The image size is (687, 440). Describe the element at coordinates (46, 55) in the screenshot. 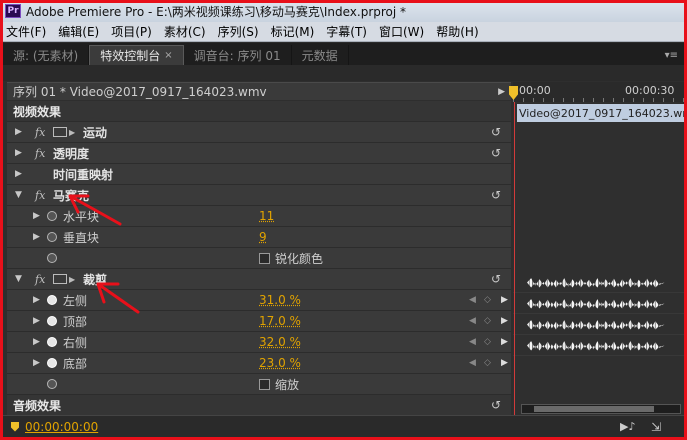

I see `tab-source: 源: (无素材)` at that location.